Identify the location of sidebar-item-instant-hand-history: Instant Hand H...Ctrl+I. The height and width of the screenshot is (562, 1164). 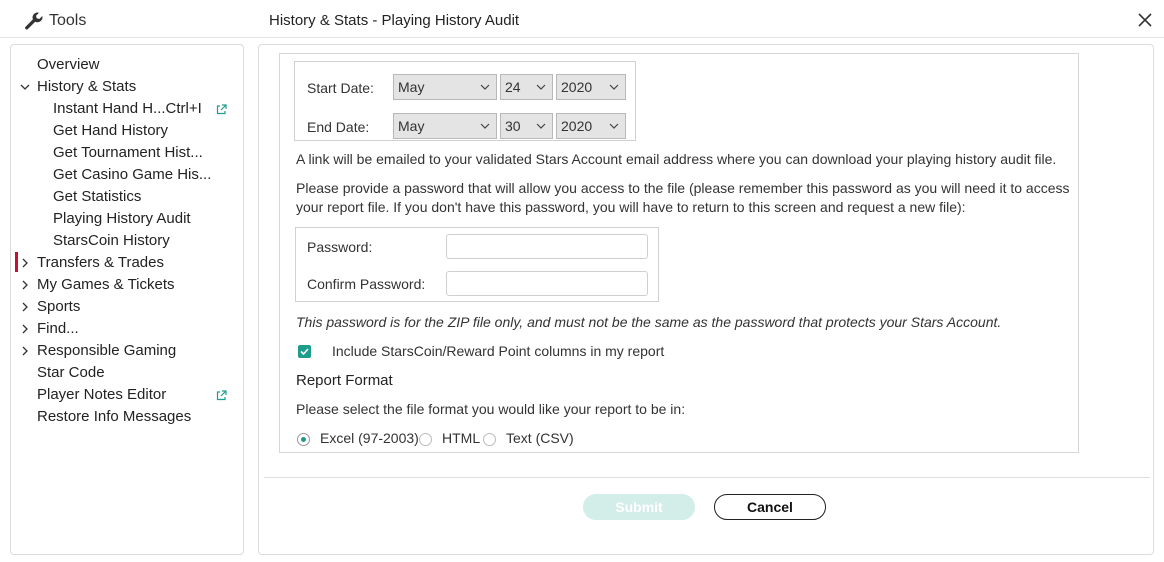
(127, 109).